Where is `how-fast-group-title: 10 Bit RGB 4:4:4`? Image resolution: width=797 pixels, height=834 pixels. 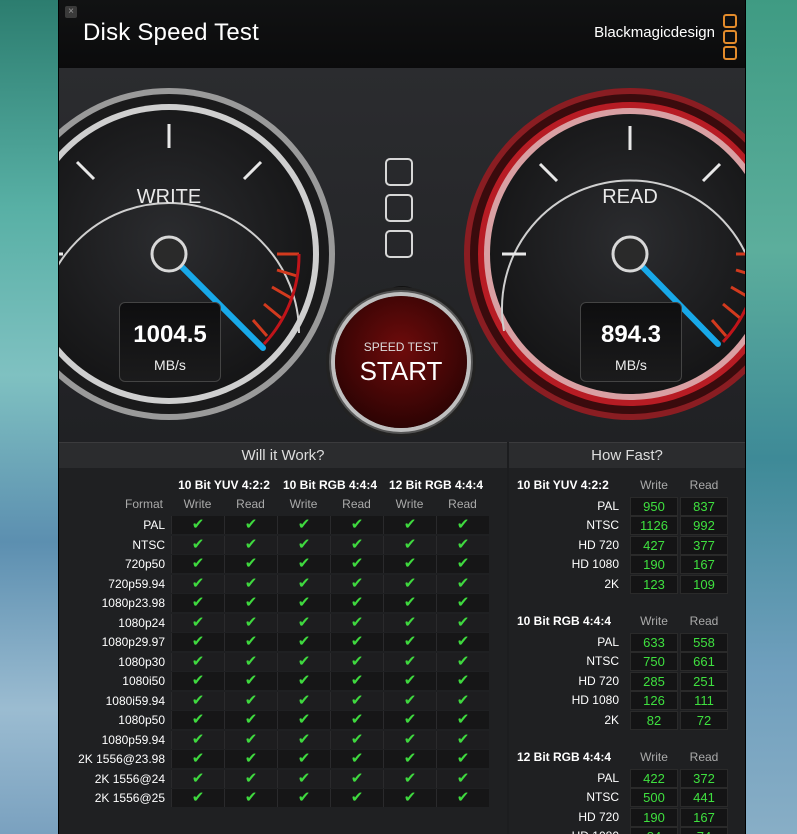 how-fast-group-title: 10 Bit RGB 4:4:4 is located at coordinates (564, 621).